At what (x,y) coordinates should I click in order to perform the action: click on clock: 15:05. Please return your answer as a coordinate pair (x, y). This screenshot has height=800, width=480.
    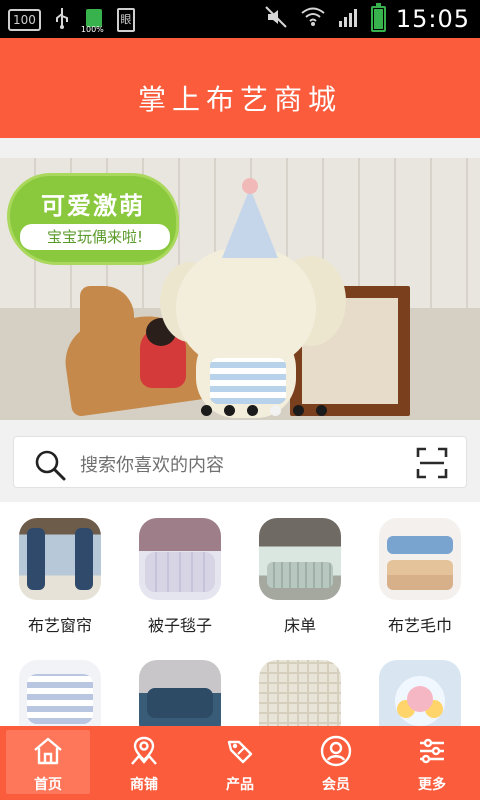
    Looking at the image, I should click on (432, 19).